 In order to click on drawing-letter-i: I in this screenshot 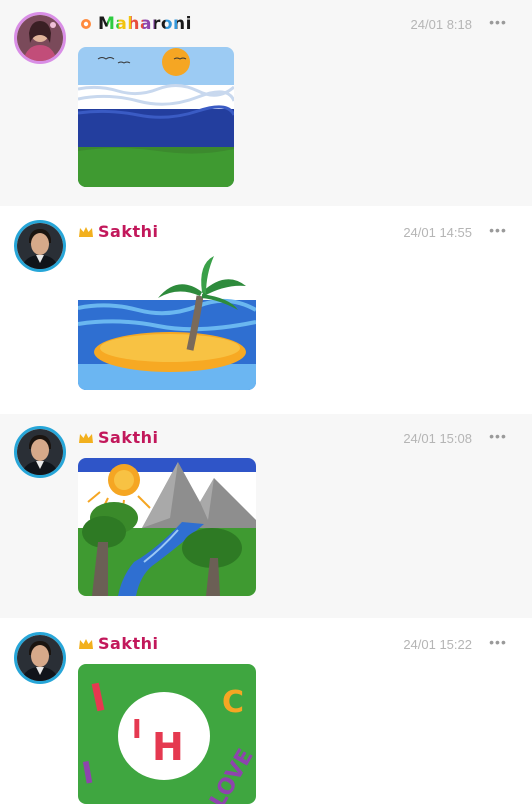, I will do `click(137, 730)`.